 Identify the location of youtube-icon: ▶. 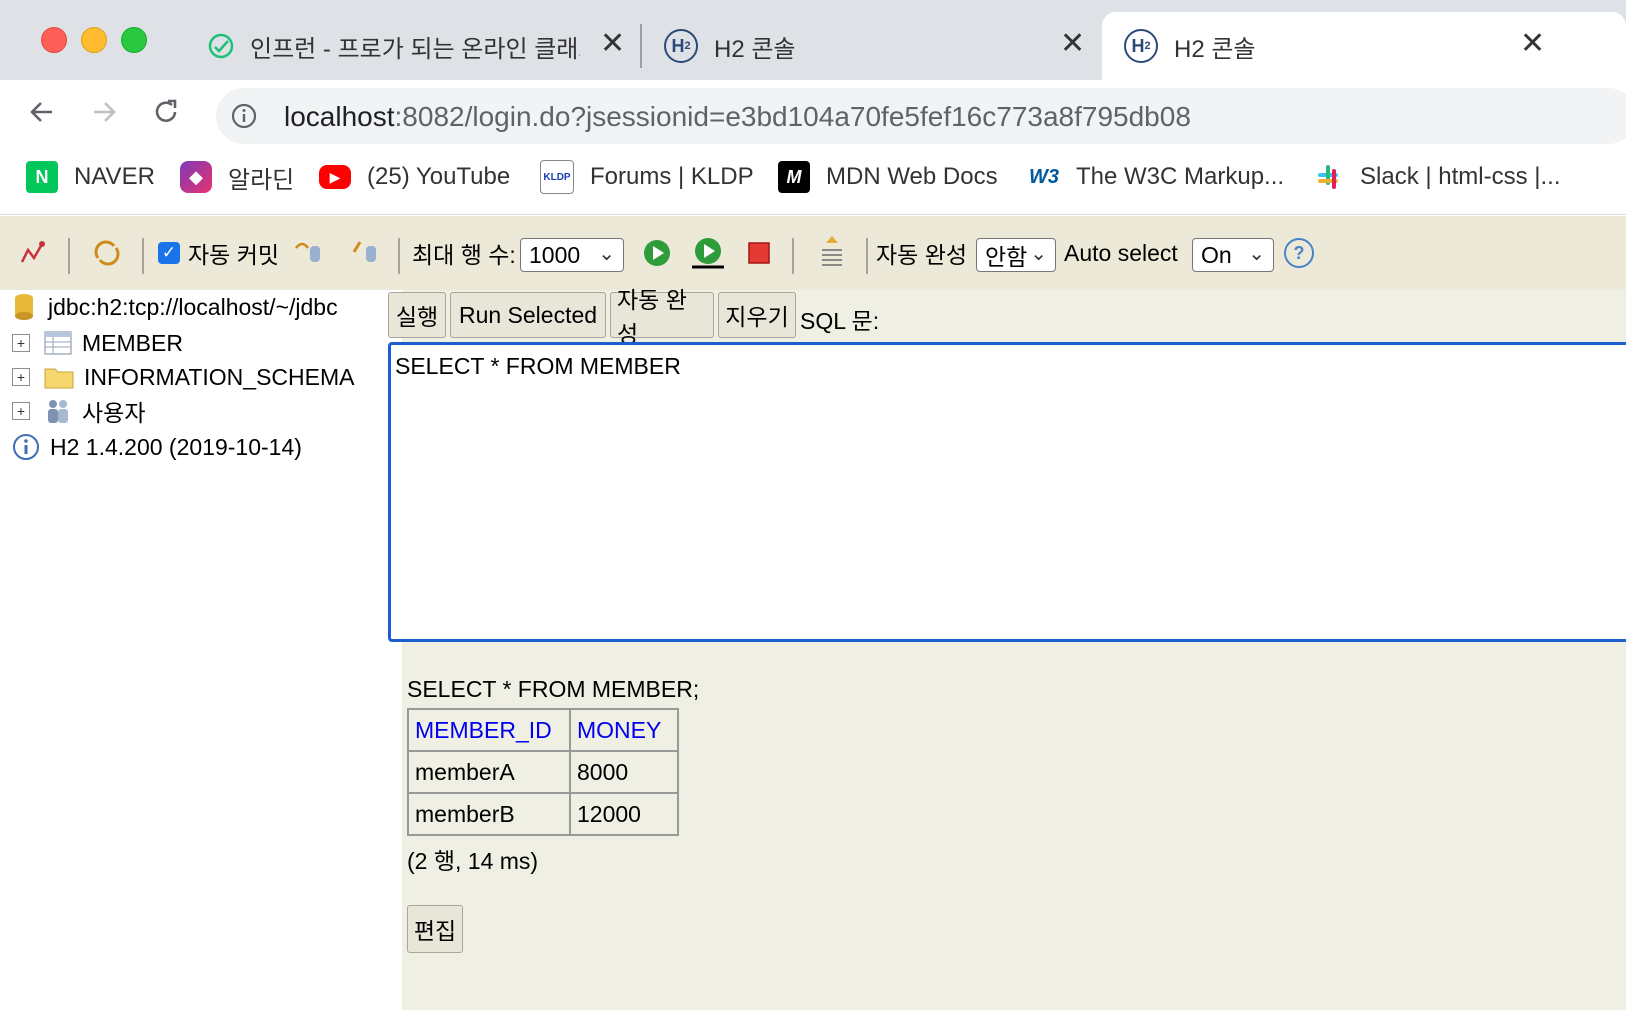
(335, 177).